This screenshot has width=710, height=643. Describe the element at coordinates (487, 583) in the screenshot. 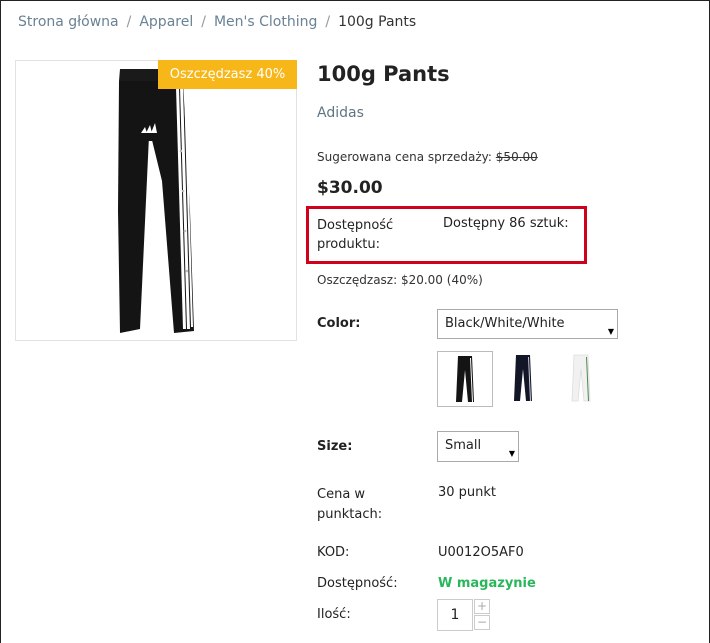

I see `stock-status: W magazynie` at that location.